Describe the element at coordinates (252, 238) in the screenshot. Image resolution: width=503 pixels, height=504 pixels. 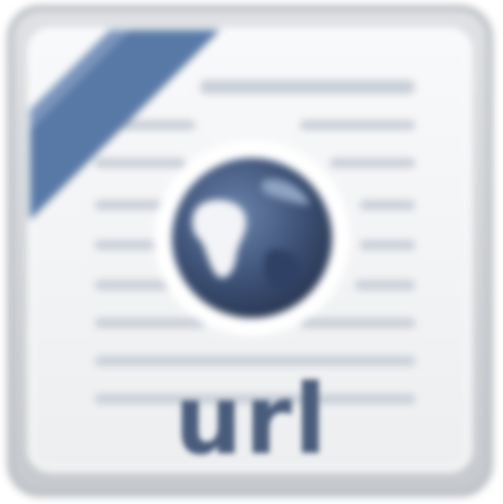
I see `globe-icon` at that location.